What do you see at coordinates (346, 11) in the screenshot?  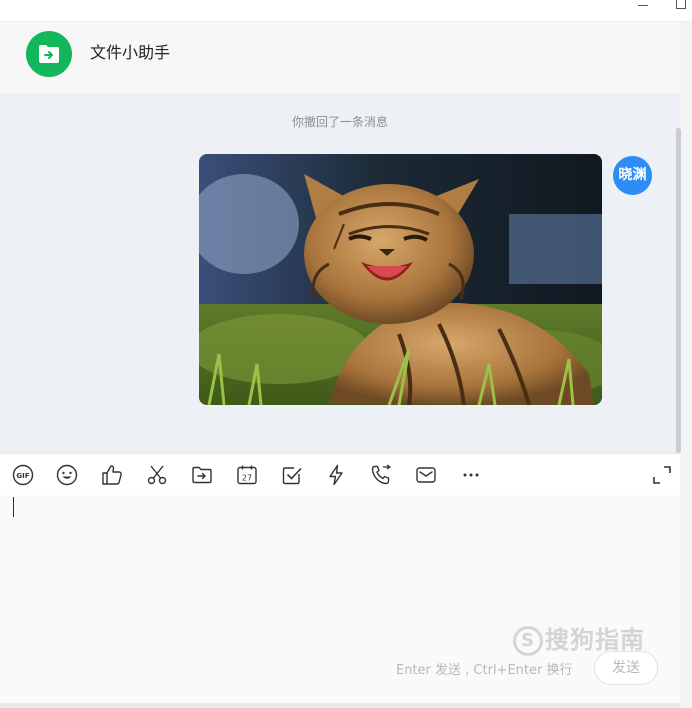 I see `title-bar` at bounding box center [346, 11].